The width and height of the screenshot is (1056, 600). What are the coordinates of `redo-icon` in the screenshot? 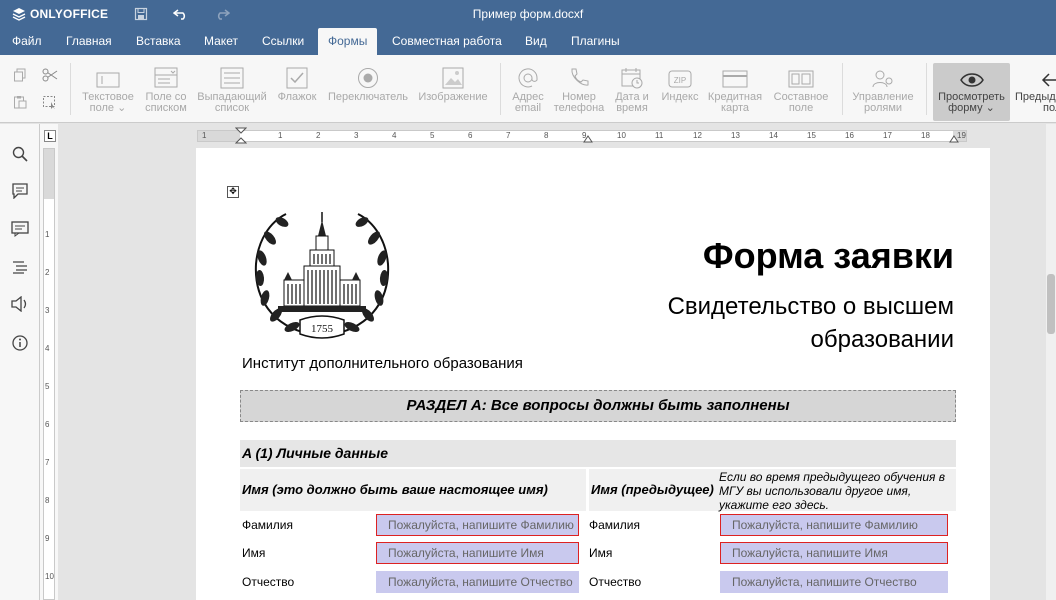 It's located at (222, 14).